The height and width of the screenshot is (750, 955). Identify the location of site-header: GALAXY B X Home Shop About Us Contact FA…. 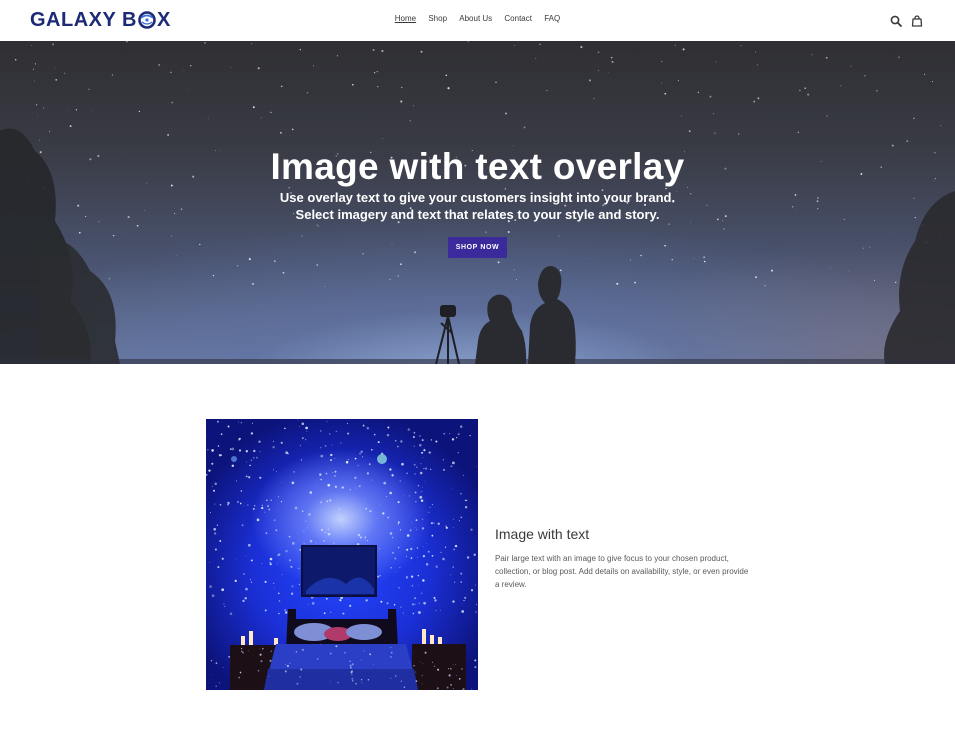
(477, 20).